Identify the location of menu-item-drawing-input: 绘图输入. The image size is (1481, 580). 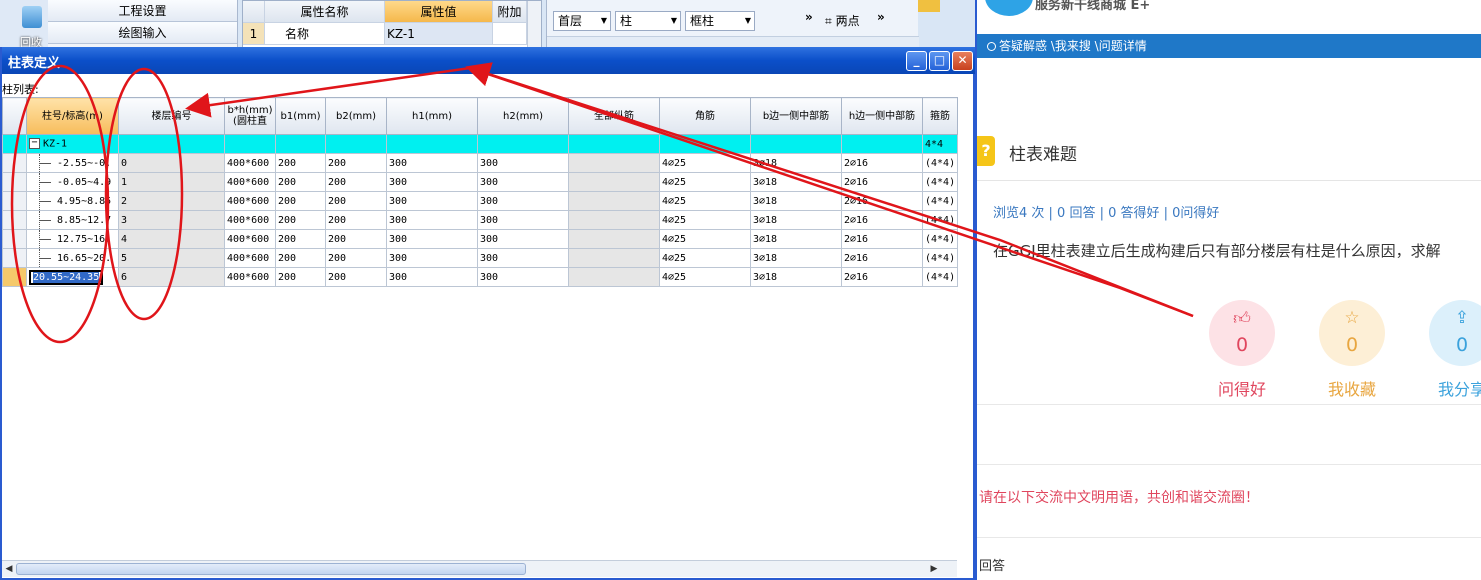
(142, 33).